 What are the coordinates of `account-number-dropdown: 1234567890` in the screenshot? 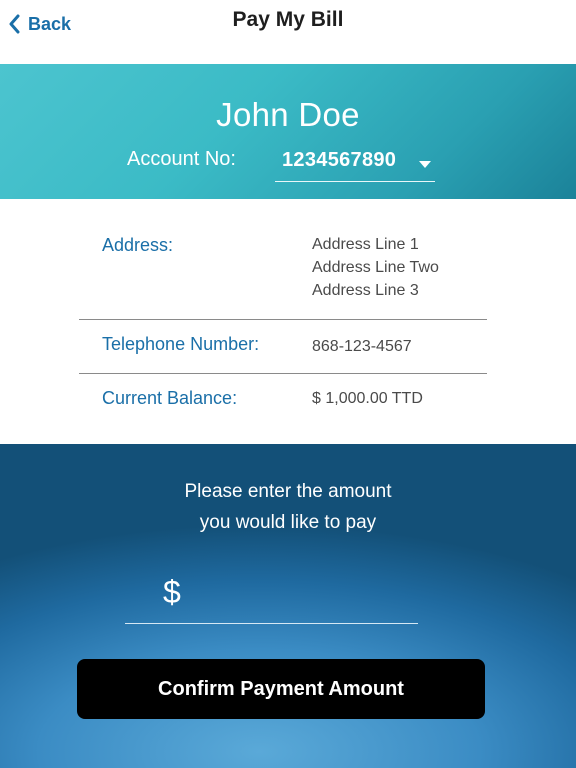 It's located at (355, 163).